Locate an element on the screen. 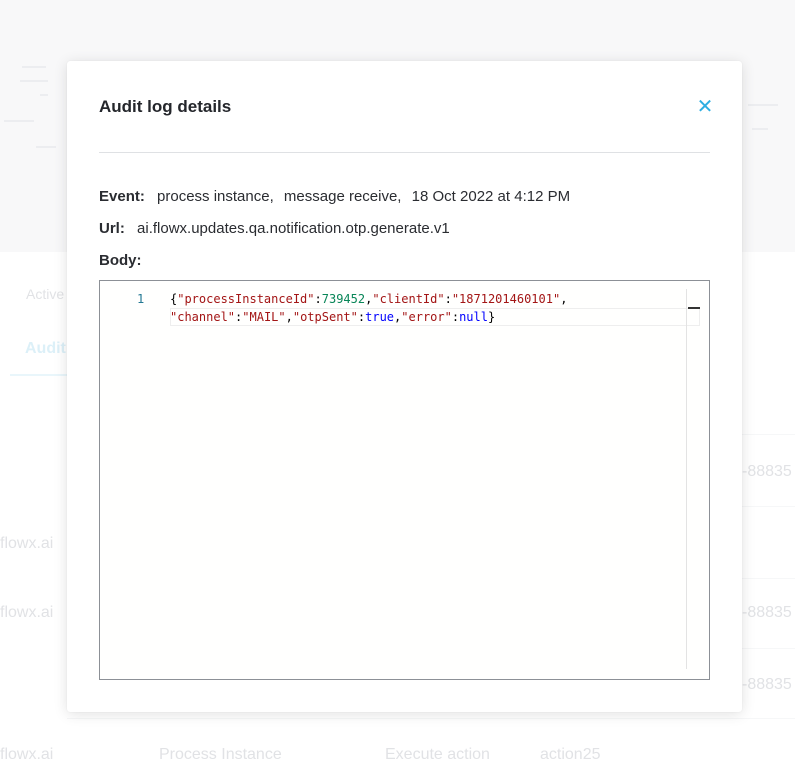 This screenshot has height=784, width=795. json-key: "processInstanceId" is located at coordinates (246, 299).